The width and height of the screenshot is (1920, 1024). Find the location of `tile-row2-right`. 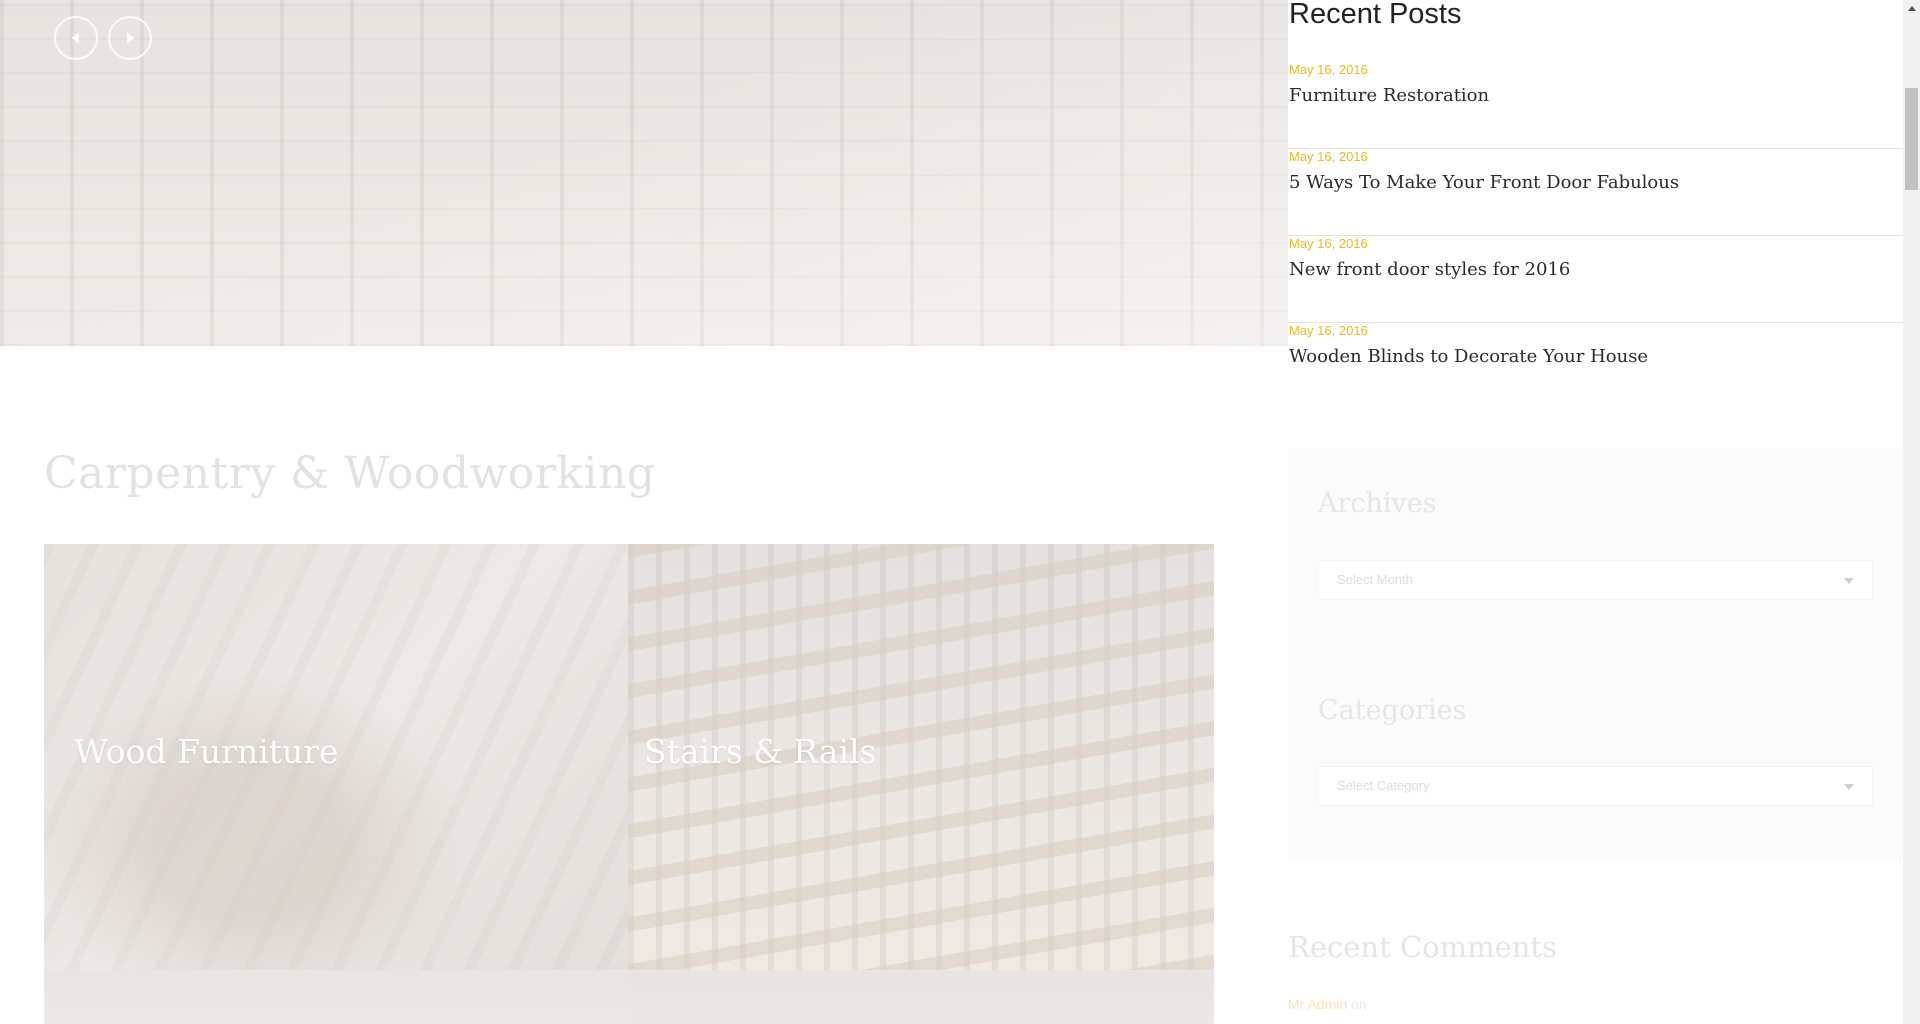

tile-row2-right is located at coordinates (921, 997).